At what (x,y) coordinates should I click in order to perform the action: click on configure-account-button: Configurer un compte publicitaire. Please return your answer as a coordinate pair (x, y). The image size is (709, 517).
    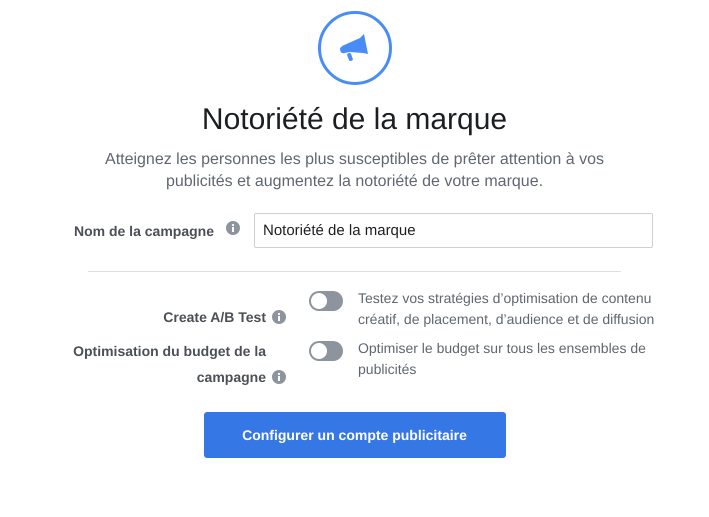
    Looking at the image, I should click on (355, 435).